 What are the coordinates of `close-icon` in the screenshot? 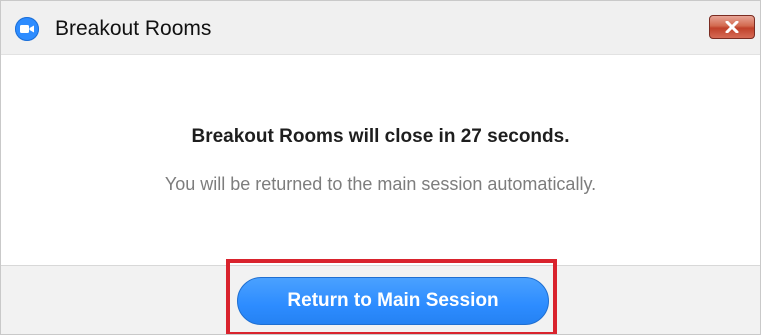 It's located at (732, 27).